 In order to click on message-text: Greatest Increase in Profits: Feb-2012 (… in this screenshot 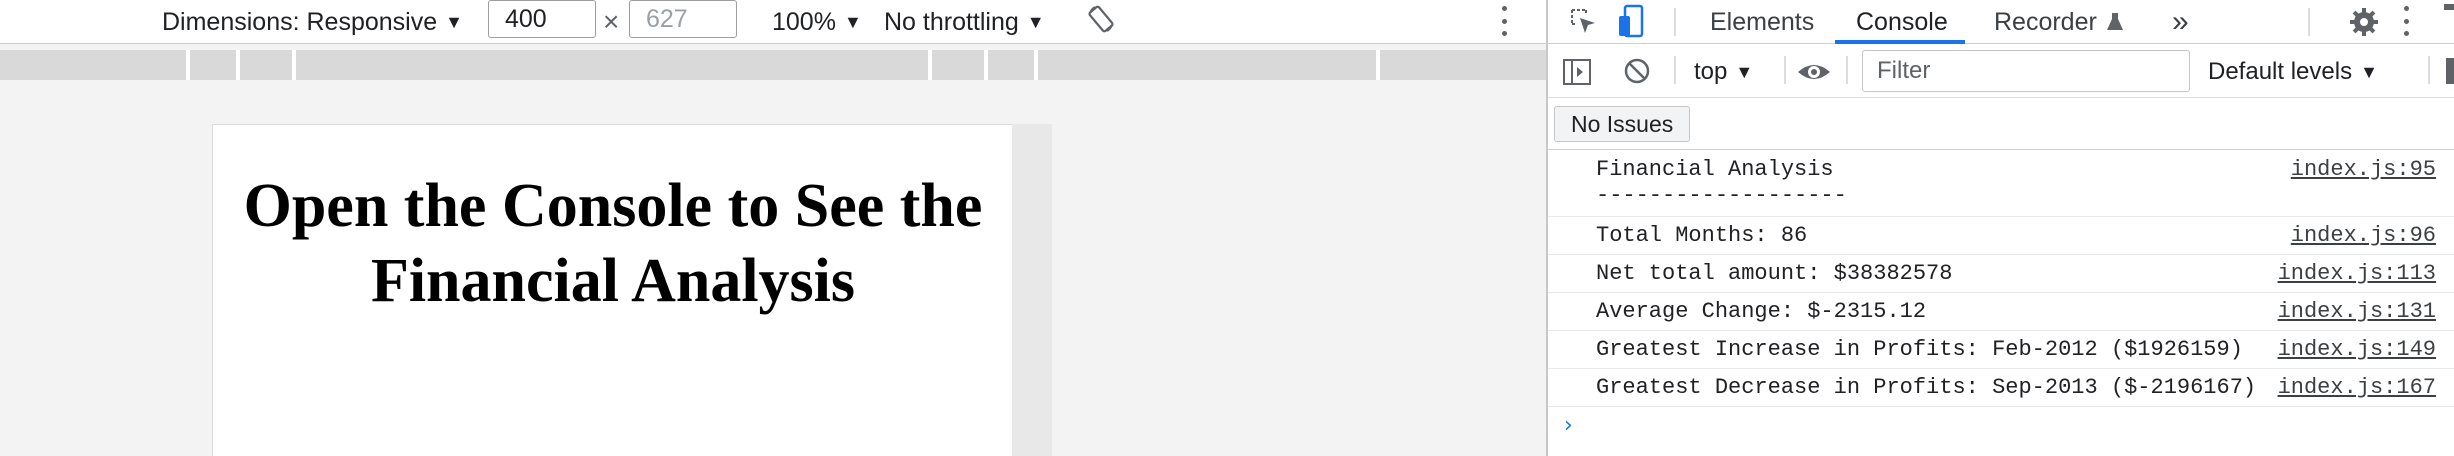, I will do `click(1919, 349)`.